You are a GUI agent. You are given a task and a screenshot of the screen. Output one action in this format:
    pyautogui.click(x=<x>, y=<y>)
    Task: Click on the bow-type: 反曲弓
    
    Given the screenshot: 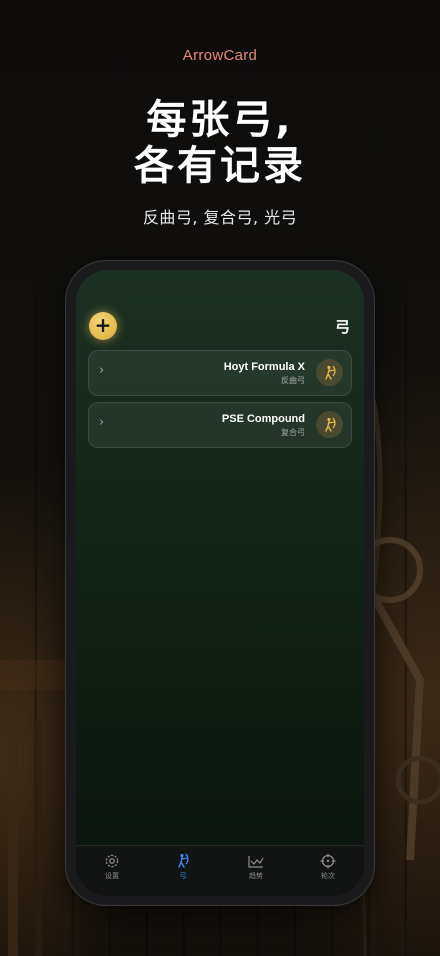 What is the action you would take?
    pyautogui.click(x=293, y=380)
    